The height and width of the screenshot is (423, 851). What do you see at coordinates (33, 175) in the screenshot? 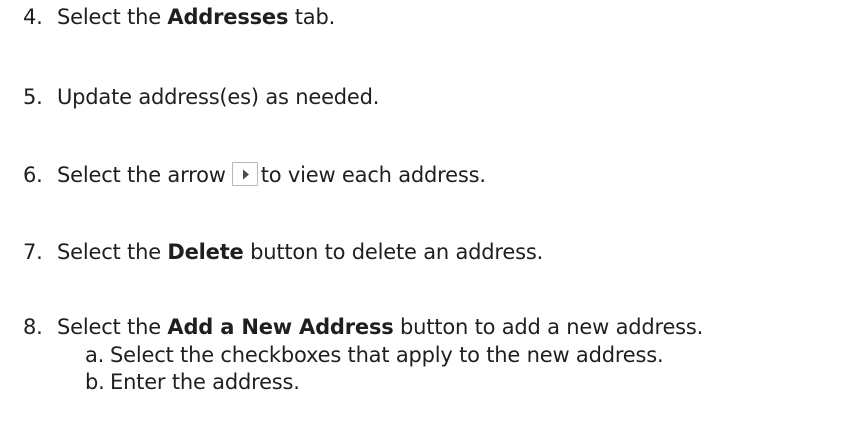
I see `step-number: 6.` at bounding box center [33, 175].